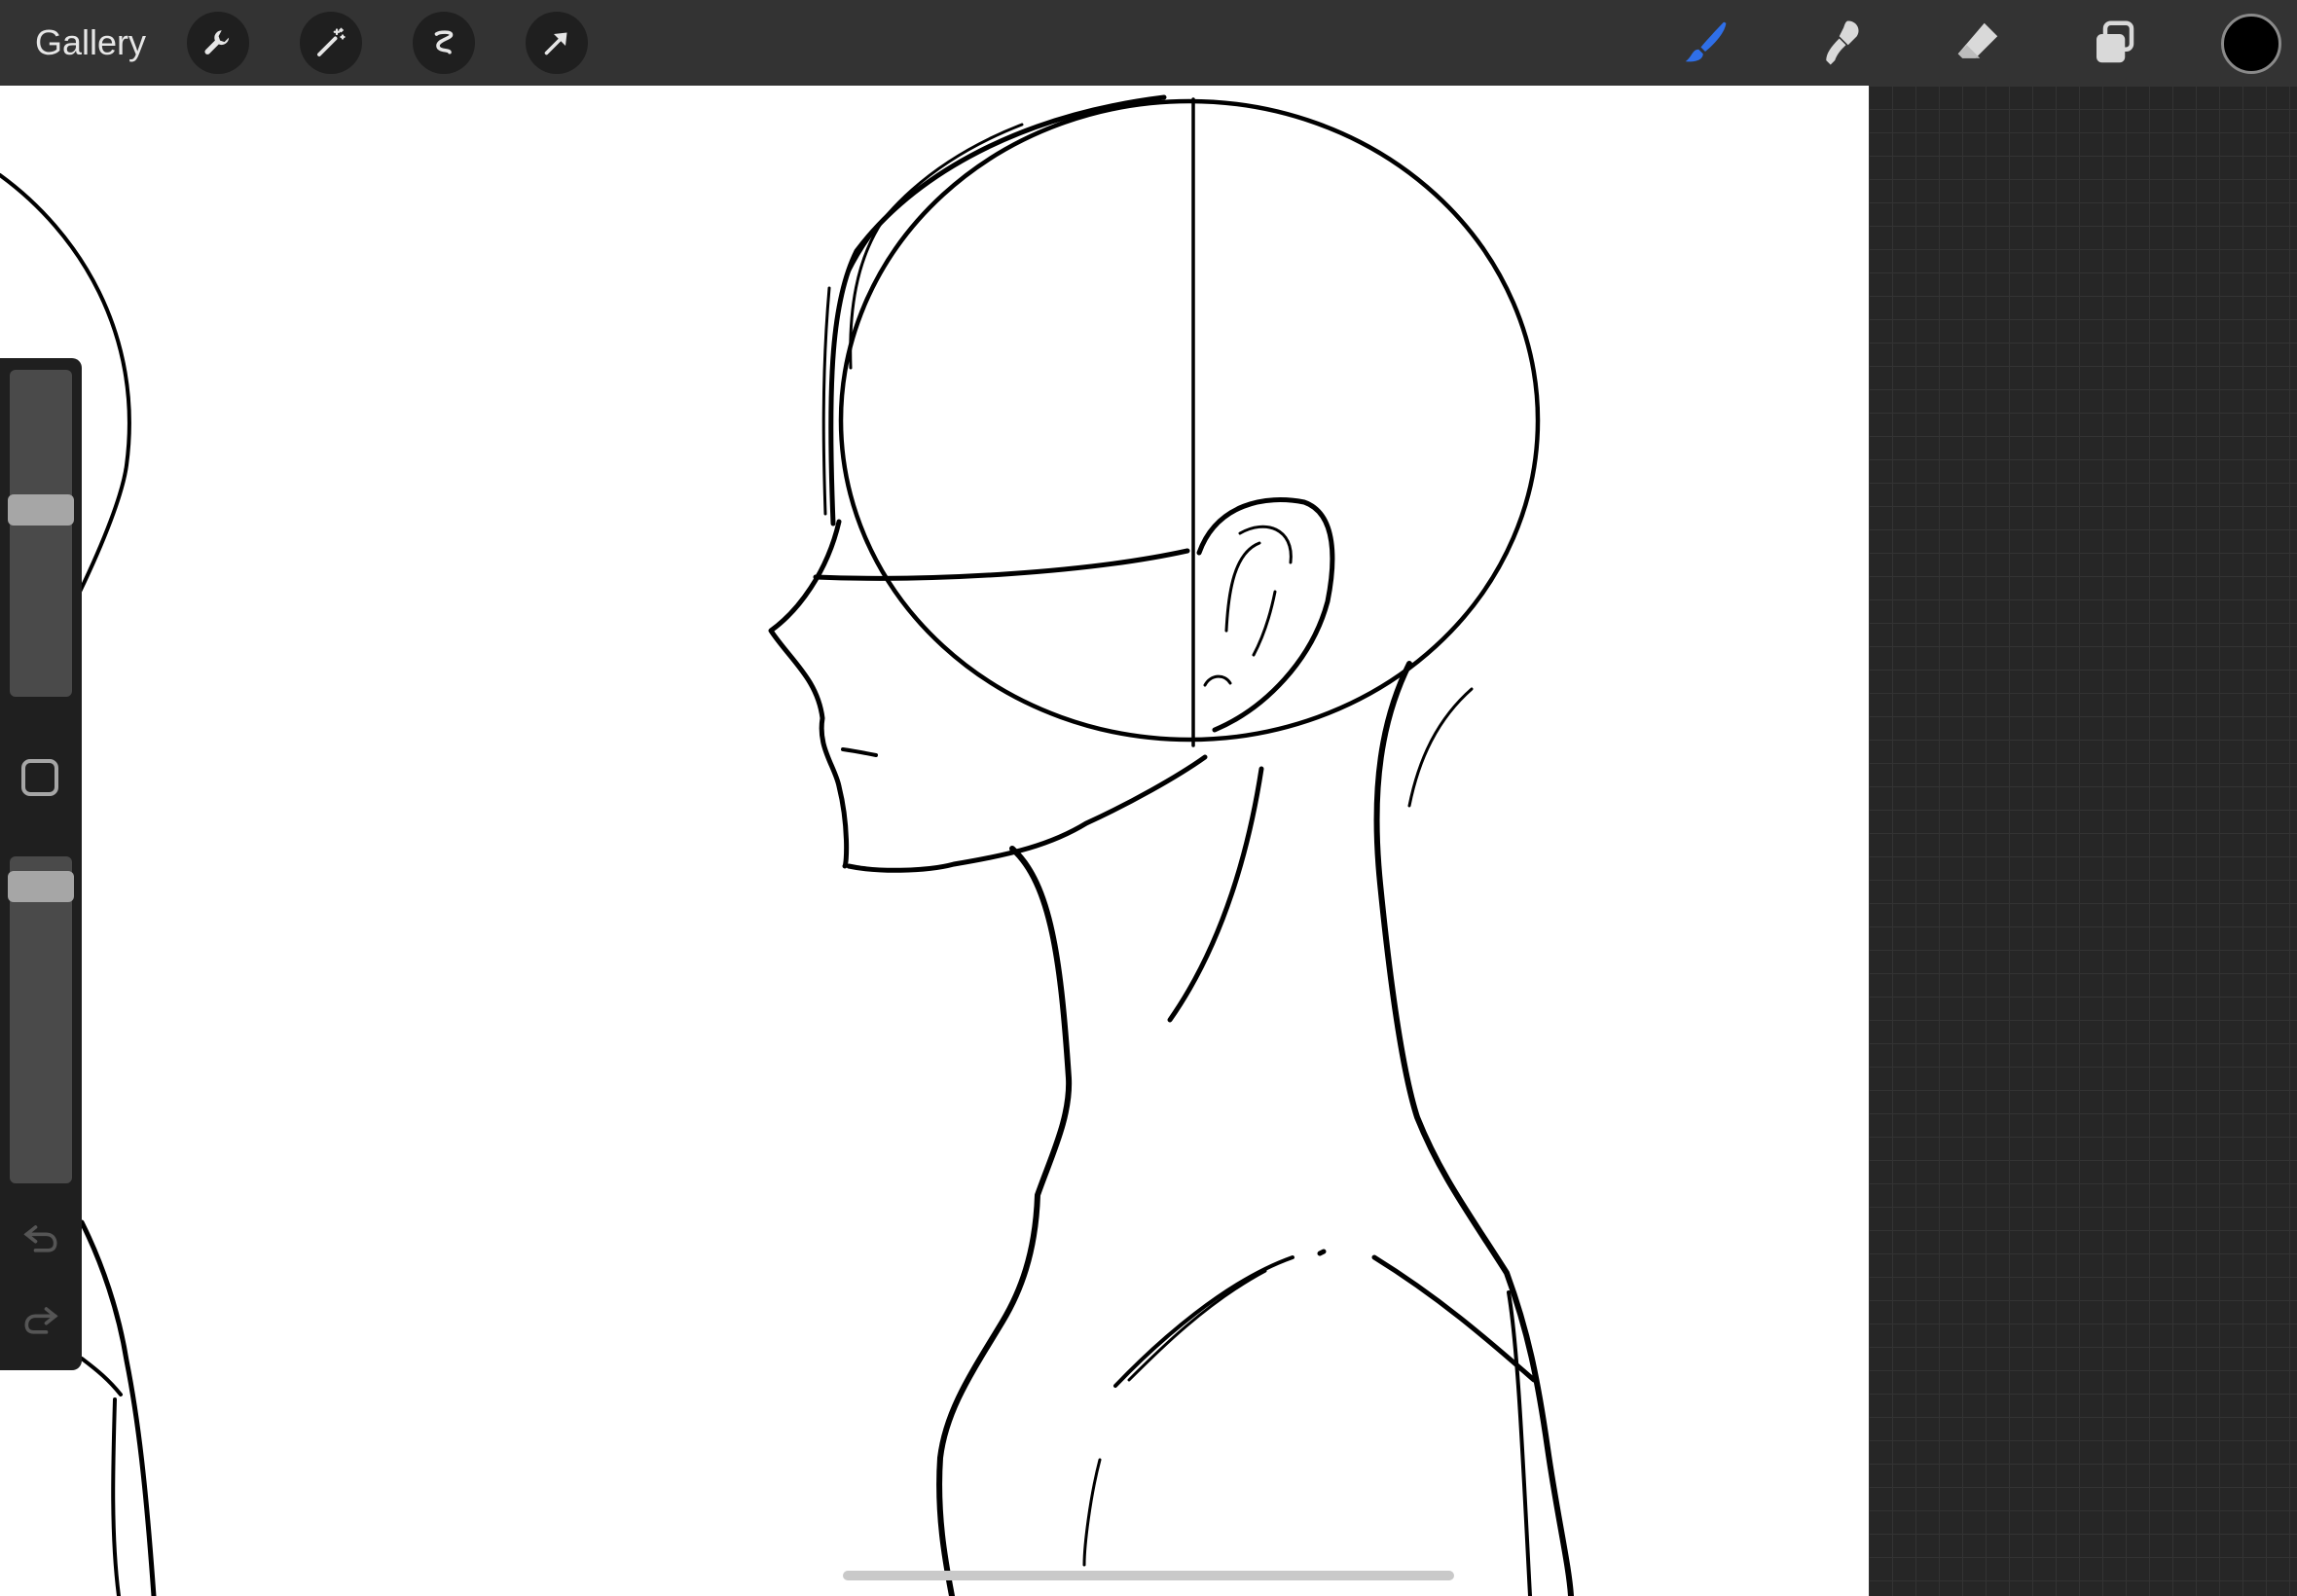 This screenshot has height=1596, width=2297. What do you see at coordinates (331, 43) in the screenshot?
I see `magic-wand-icon` at bounding box center [331, 43].